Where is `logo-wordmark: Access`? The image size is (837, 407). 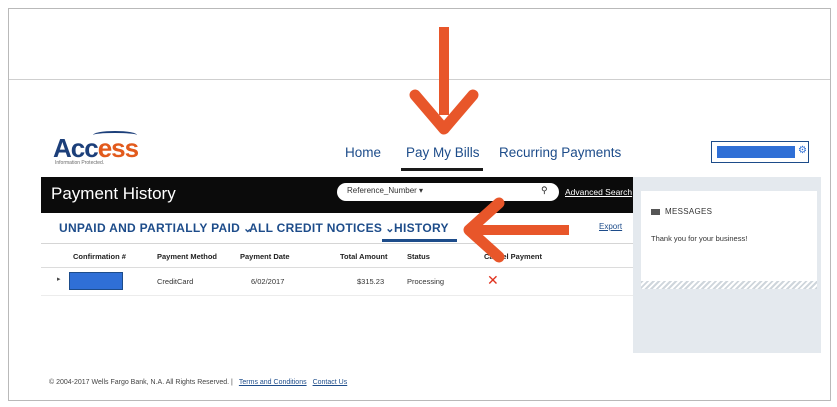 logo-wordmark: Access is located at coordinates (96, 148).